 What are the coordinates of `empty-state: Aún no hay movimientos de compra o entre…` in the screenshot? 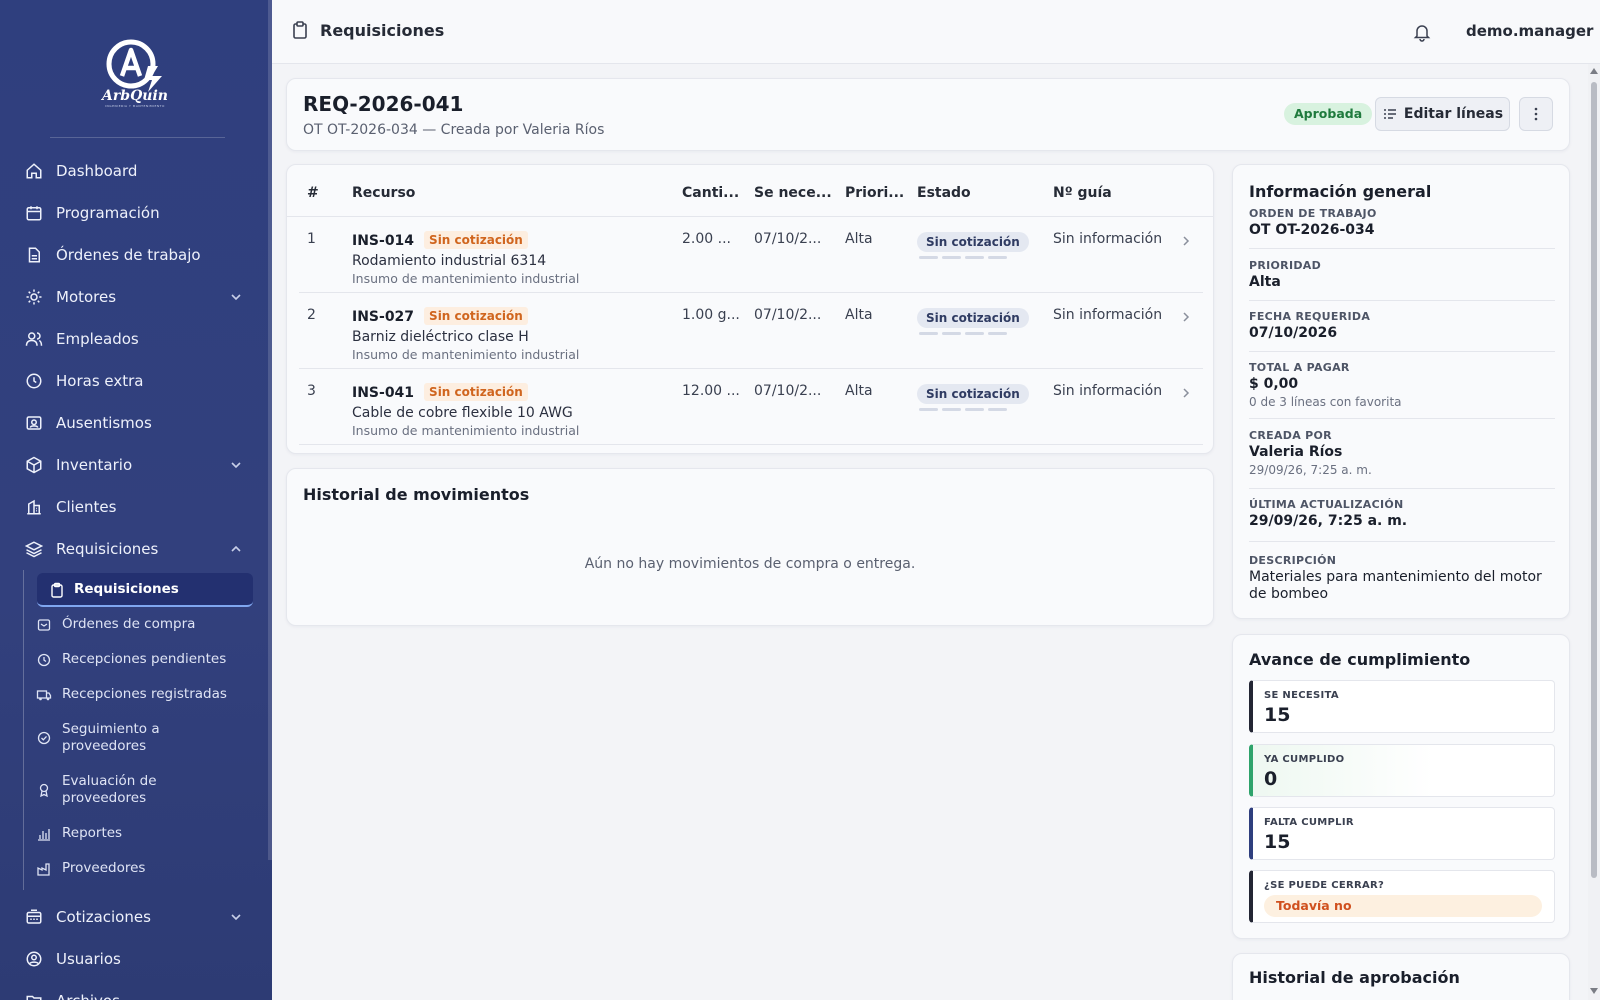 It's located at (750, 564).